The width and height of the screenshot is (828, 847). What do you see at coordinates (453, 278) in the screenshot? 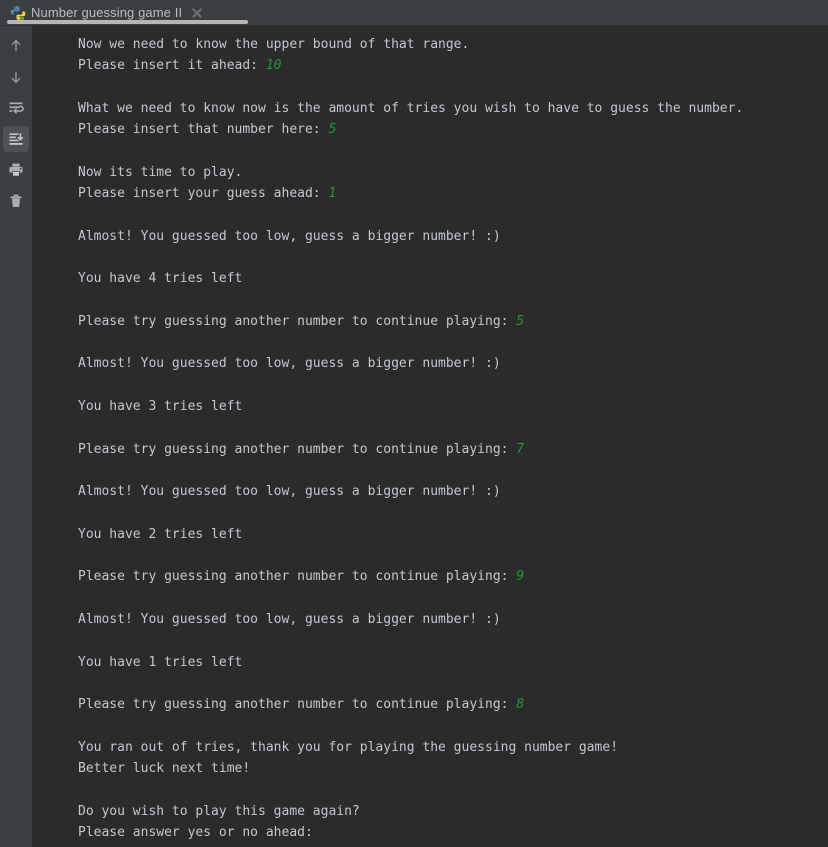
I see `console-line: You have 4 tries left` at bounding box center [453, 278].